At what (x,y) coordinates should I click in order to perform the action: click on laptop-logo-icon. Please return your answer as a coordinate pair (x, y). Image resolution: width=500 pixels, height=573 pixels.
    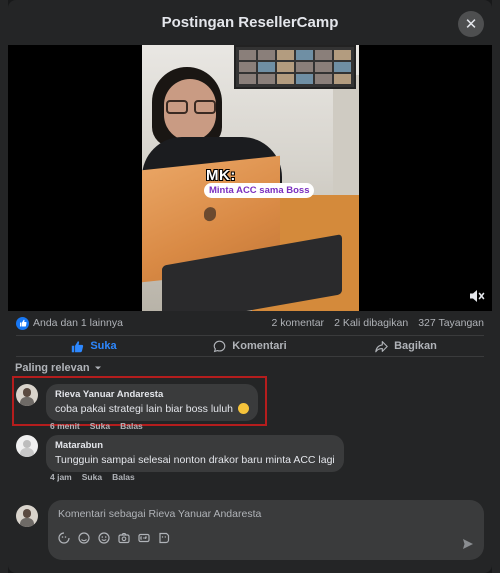
    Looking at the image, I should click on (210, 214).